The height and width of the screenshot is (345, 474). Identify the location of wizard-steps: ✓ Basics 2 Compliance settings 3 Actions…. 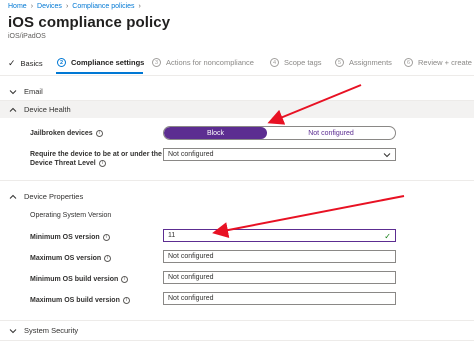
(237, 67).